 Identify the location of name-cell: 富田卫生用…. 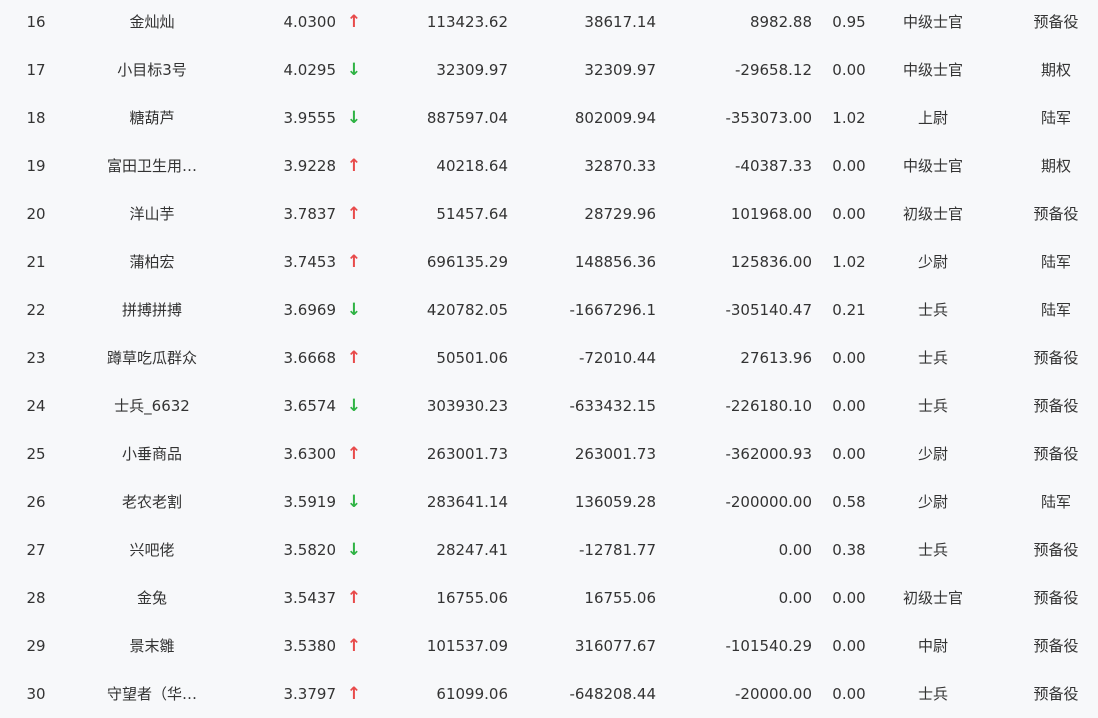
(151, 166).